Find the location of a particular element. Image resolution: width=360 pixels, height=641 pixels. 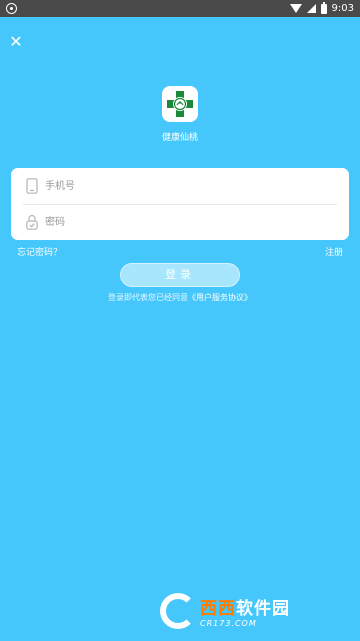

battery-icon is located at coordinates (323, 7).